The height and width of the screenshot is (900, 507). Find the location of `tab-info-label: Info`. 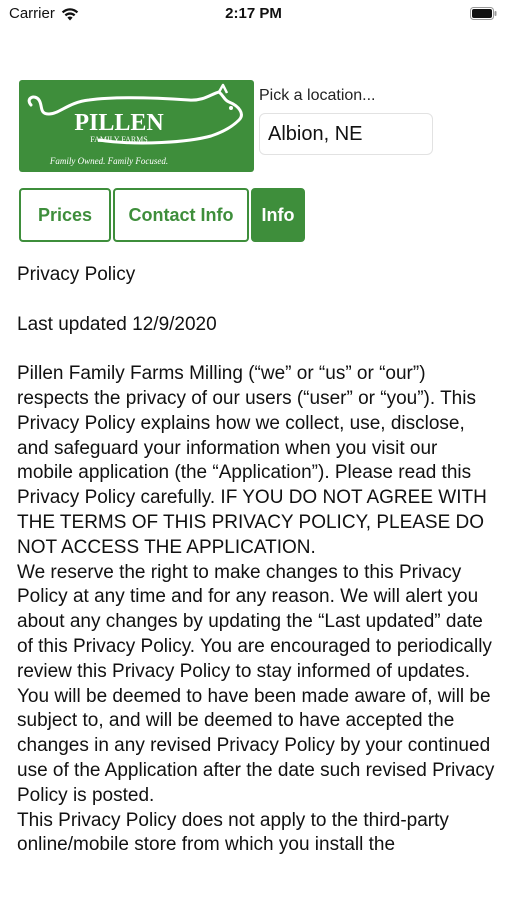

tab-info-label: Info is located at coordinates (278, 214).